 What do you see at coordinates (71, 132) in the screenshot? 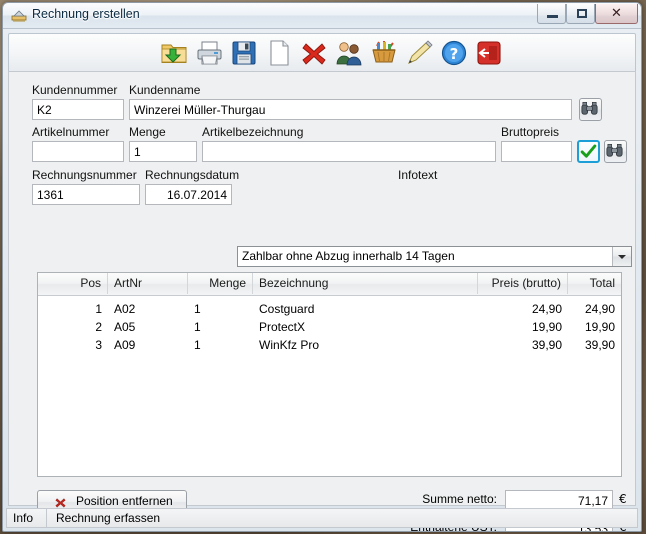
I see `artikelnummer-label: Artikelnummer` at bounding box center [71, 132].